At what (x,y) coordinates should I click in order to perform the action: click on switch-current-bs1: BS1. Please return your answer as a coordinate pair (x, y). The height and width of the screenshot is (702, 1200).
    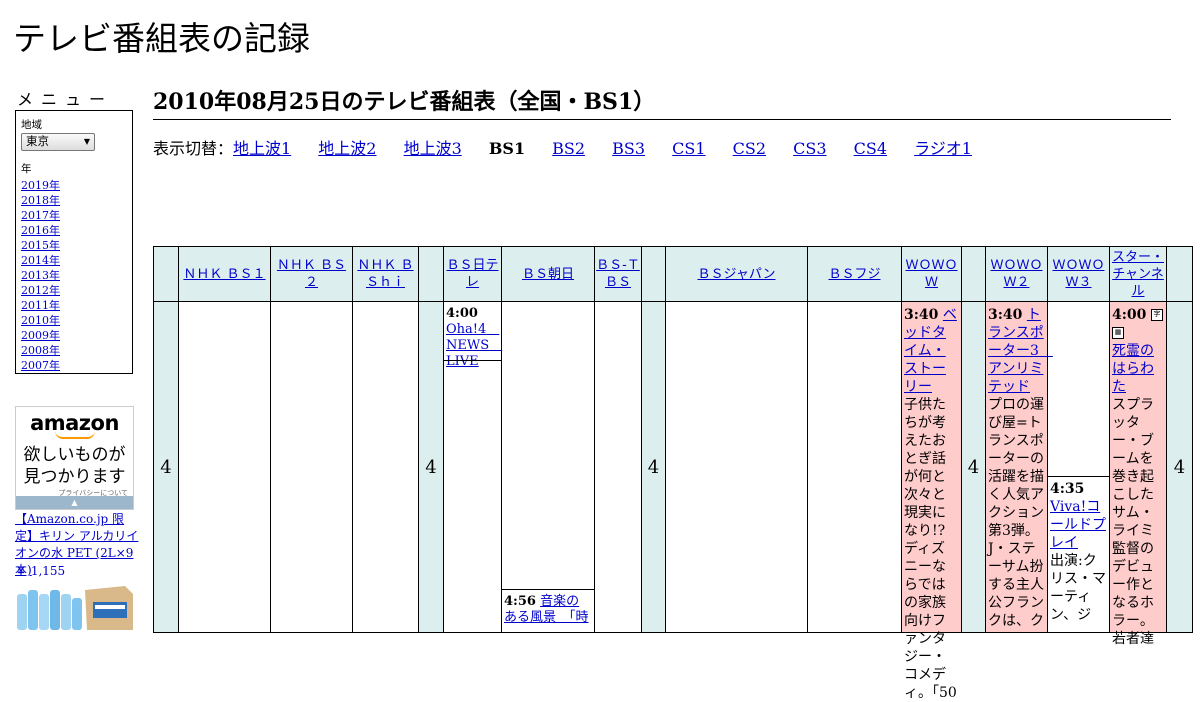
    Looking at the image, I should click on (507, 148).